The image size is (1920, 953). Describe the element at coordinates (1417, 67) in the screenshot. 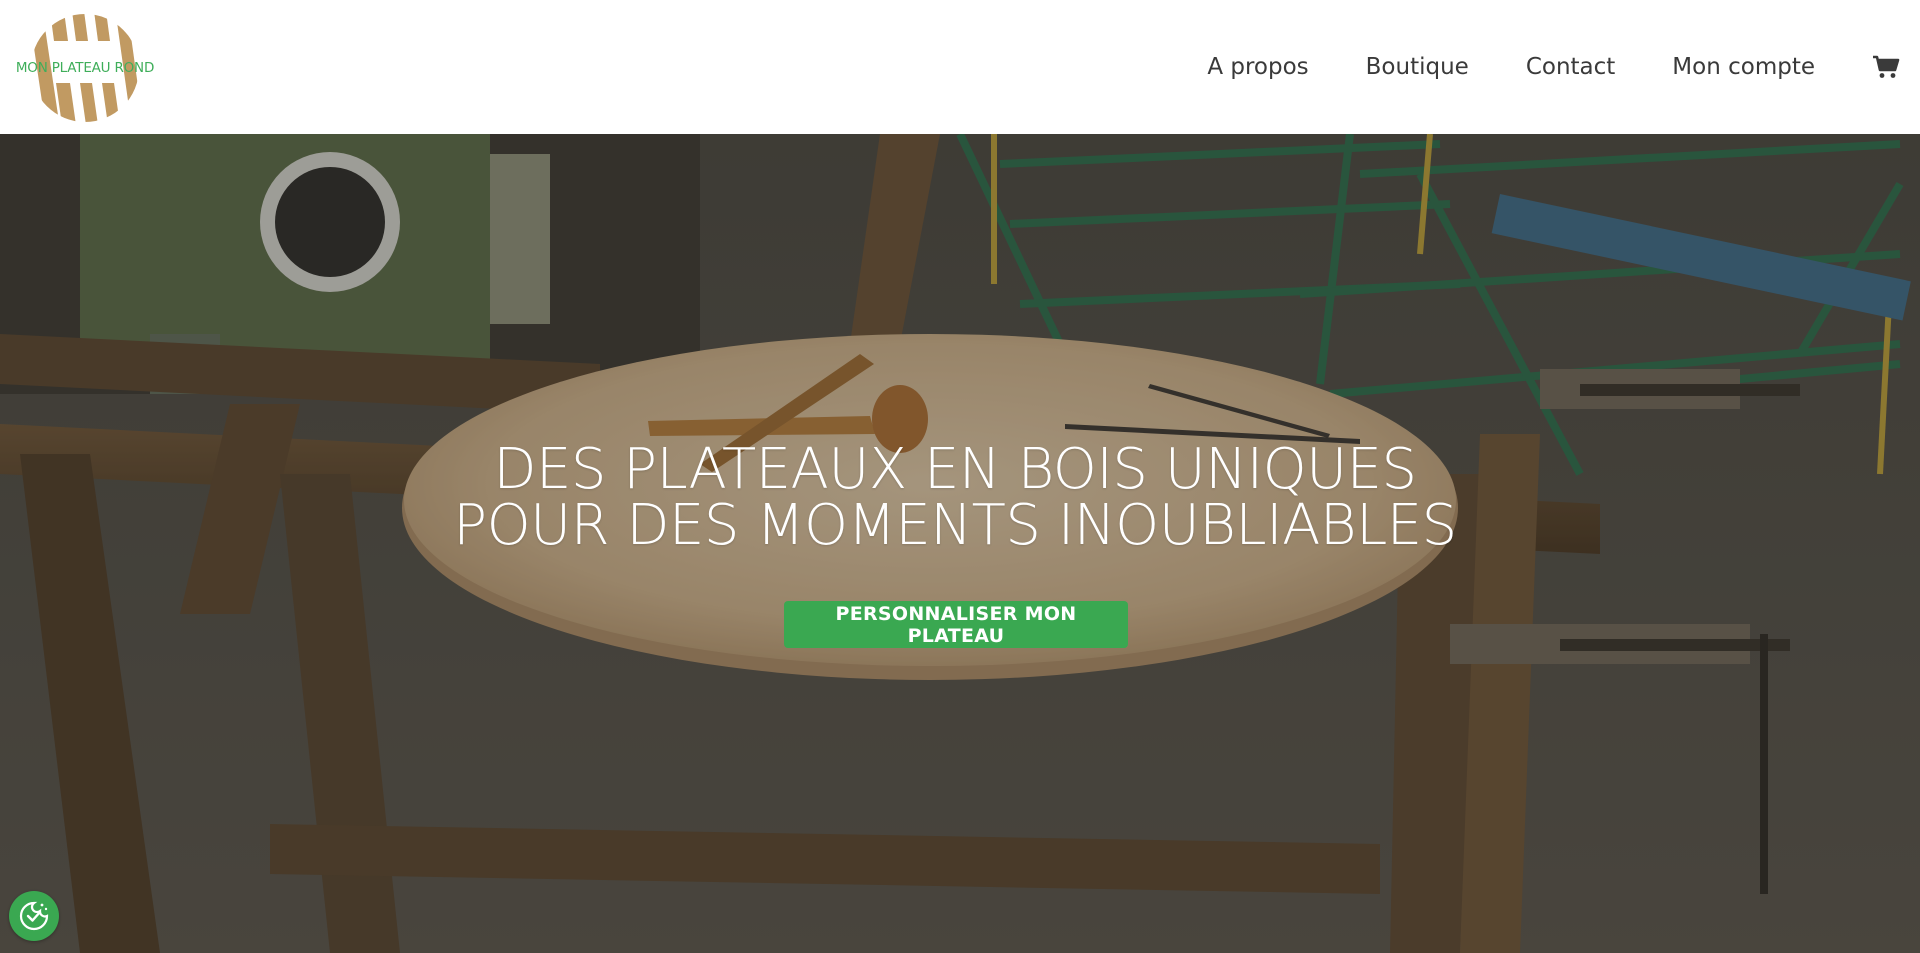

I see `nav-item-boutique: Boutique` at that location.